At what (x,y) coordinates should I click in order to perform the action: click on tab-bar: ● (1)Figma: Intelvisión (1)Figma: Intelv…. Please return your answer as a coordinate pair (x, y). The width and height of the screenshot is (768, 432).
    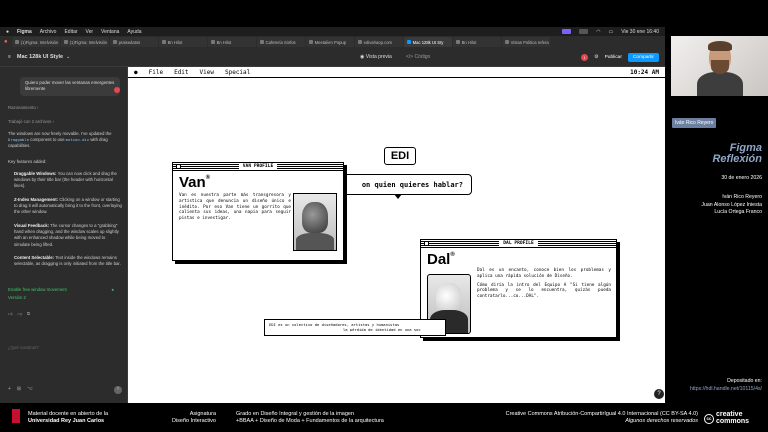
    Looking at the image, I should click on (332, 42).